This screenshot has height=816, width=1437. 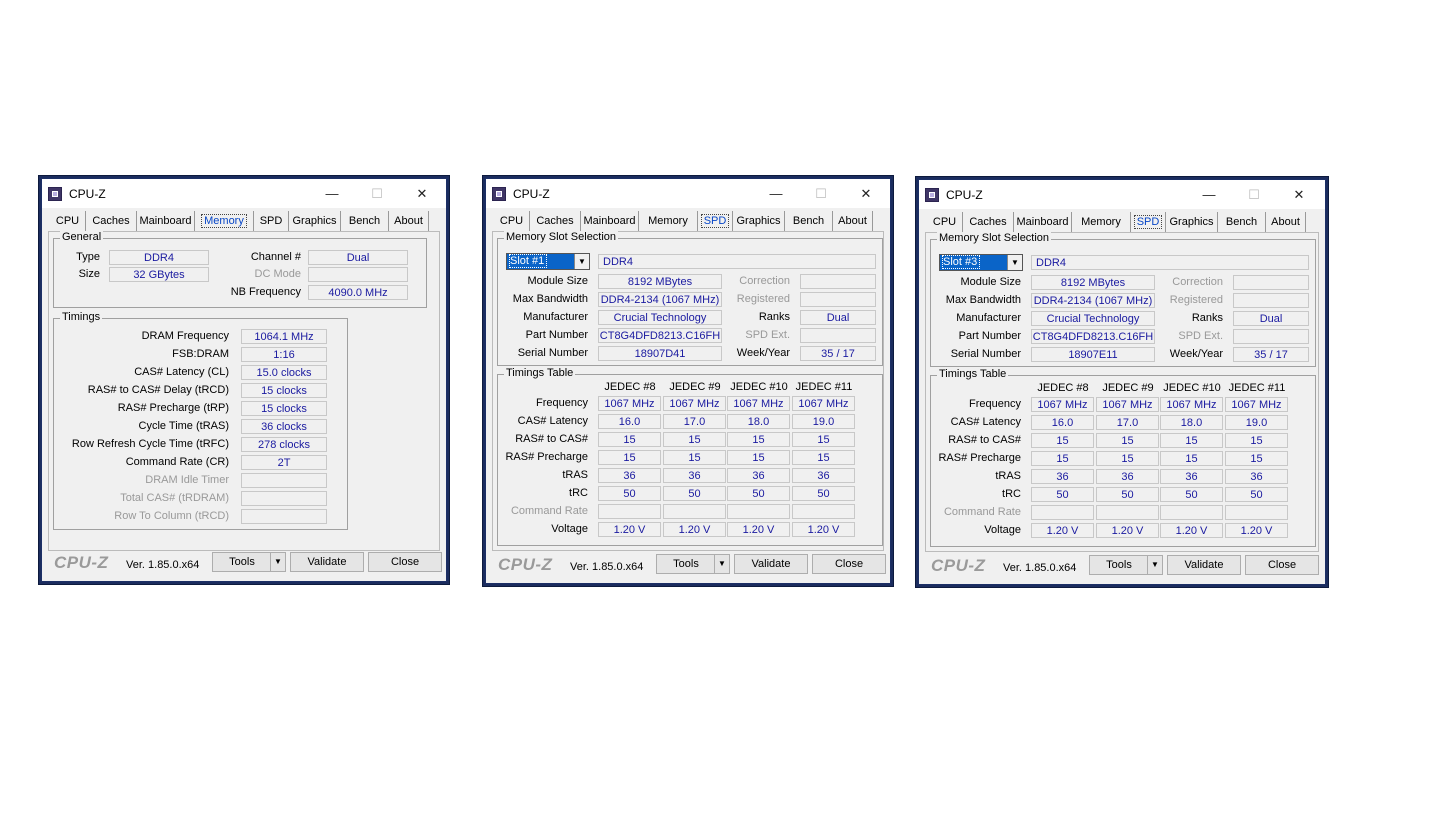 What do you see at coordinates (821, 193) in the screenshot?
I see `maximize-button: ☐` at bounding box center [821, 193].